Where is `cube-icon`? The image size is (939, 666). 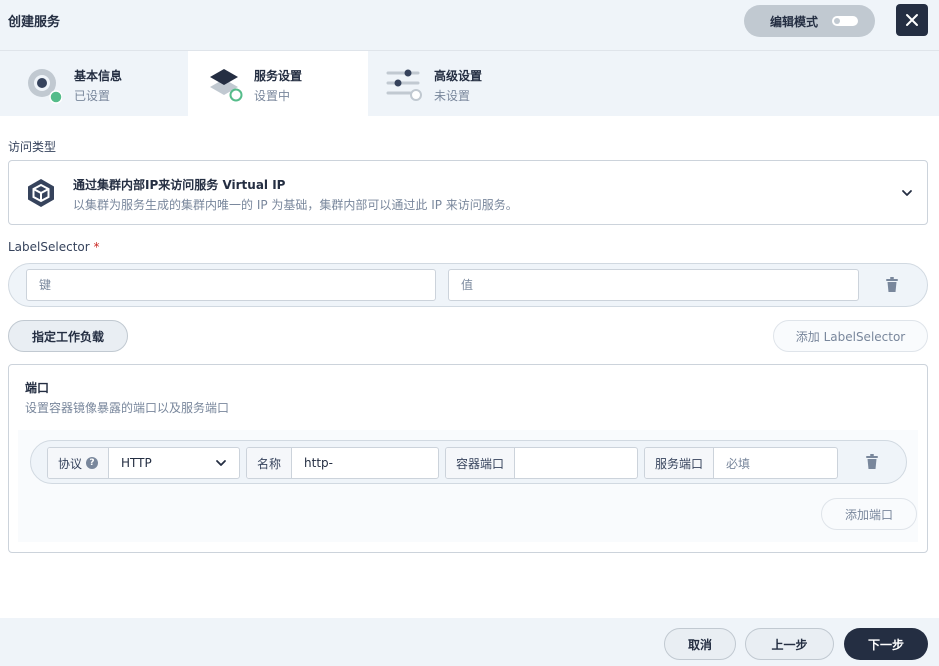
cube-icon is located at coordinates (41, 193).